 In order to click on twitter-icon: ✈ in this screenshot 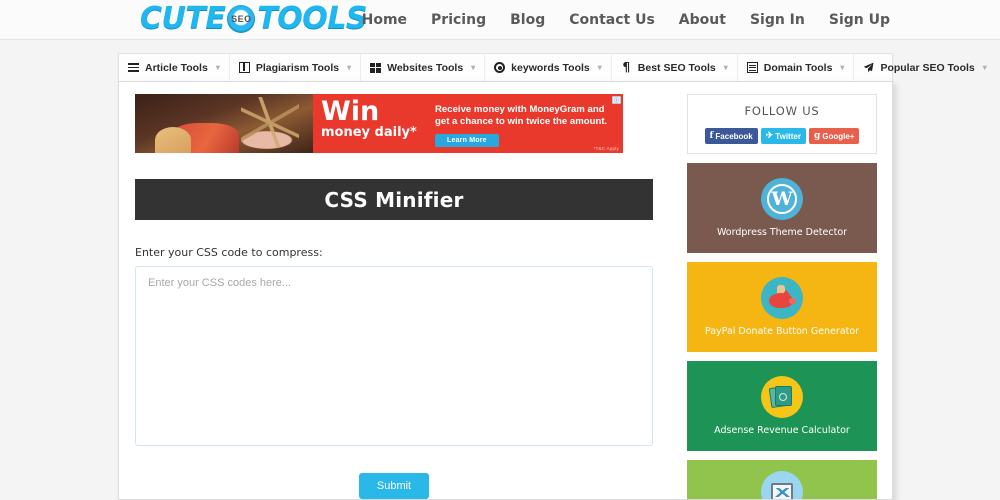, I will do `click(769, 136)`.